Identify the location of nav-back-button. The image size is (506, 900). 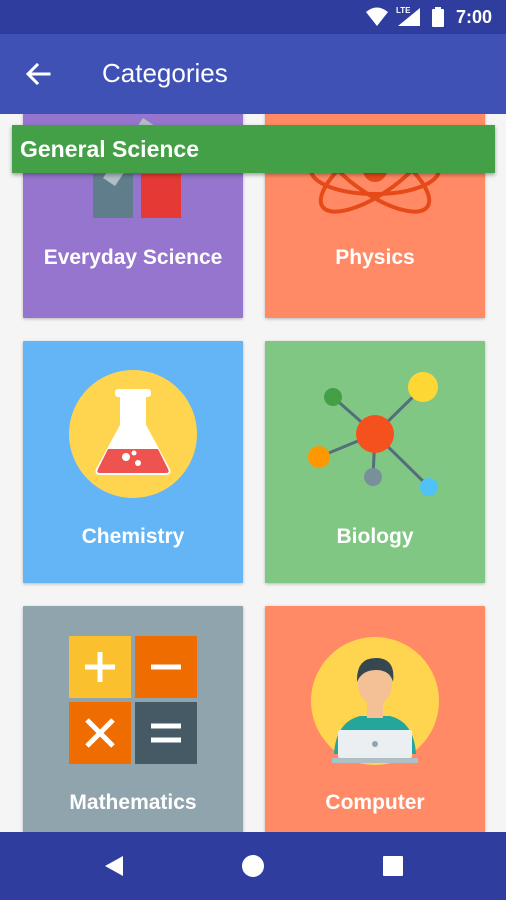
(114, 866).